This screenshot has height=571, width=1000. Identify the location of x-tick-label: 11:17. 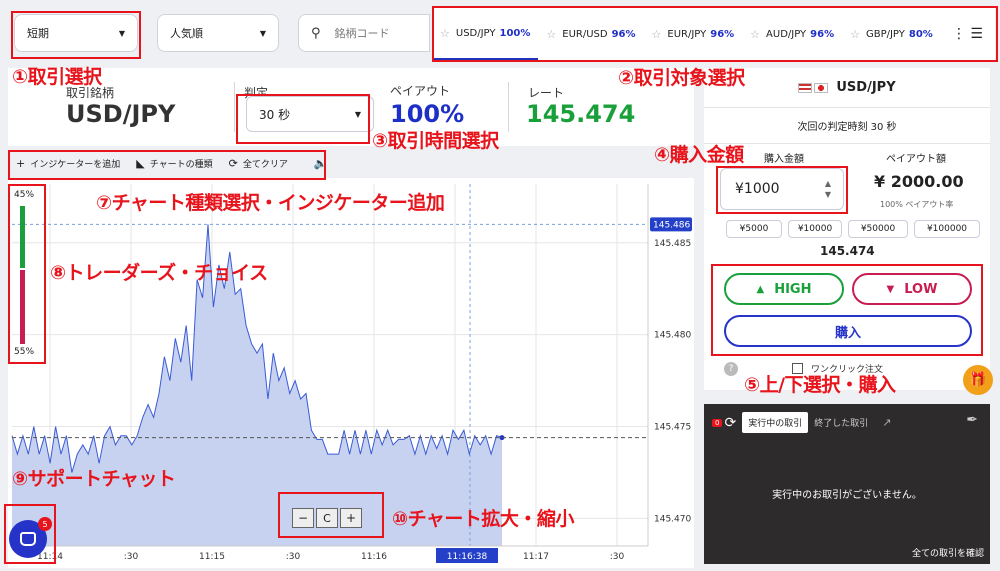
(536, 557).